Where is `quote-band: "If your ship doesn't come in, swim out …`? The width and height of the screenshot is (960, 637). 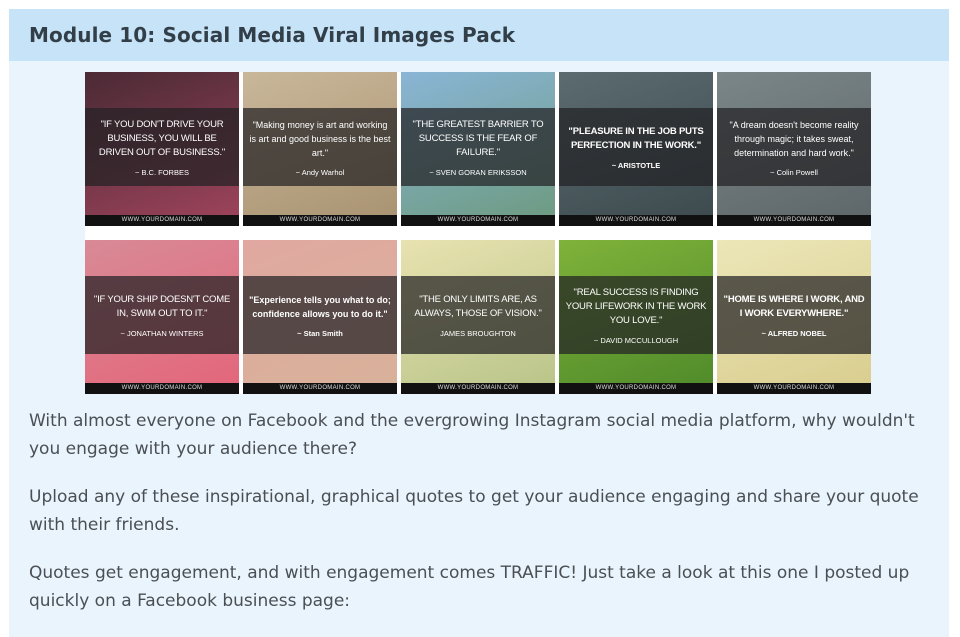 quote-band: "If your ship doesn't come in, swim out … is located at coordinates (162, 315).